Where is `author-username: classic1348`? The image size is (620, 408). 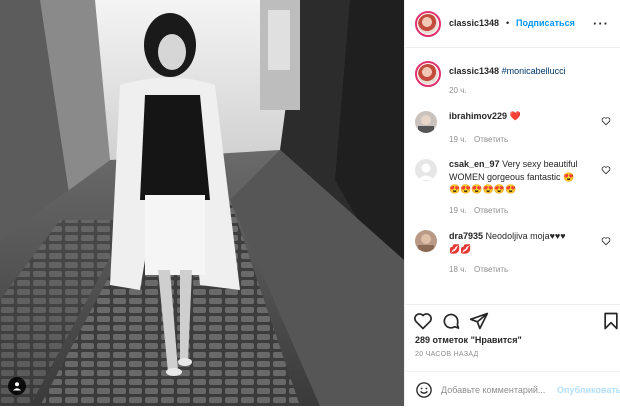
author-username: classic1348 is located at coordinates (474, 23).